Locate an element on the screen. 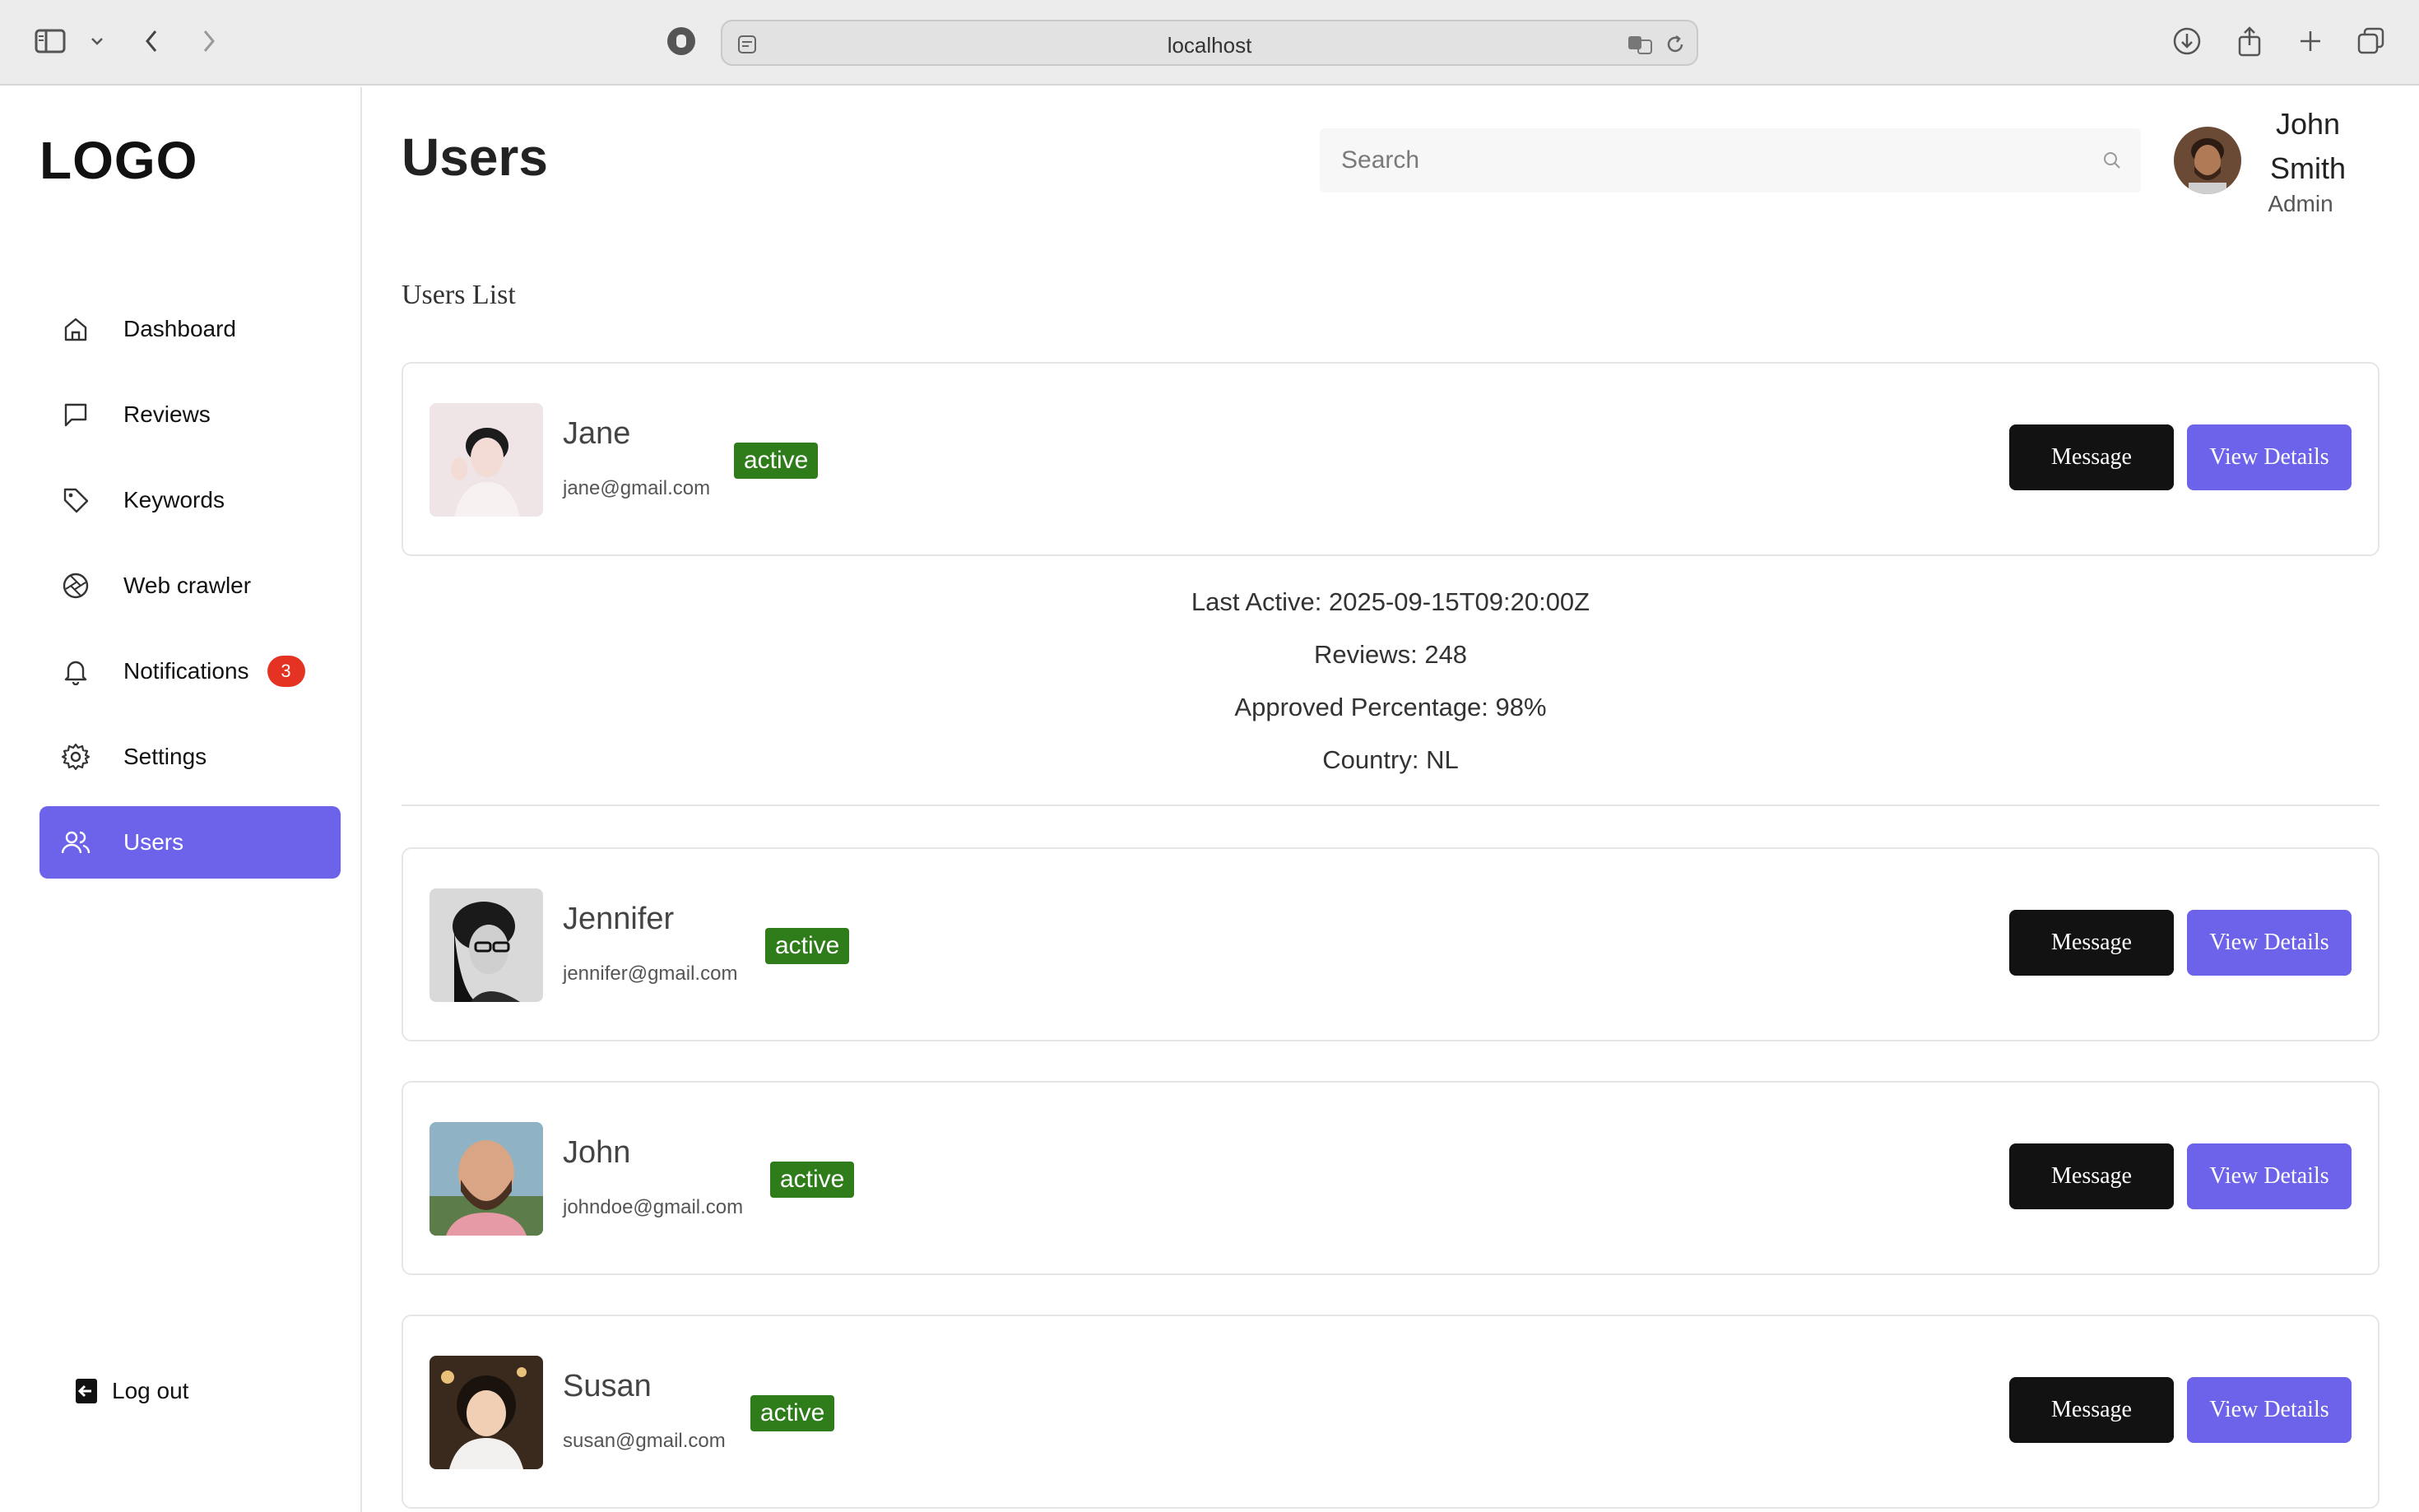 The width and height of the screenshot is (2419, 1512). share-icon is located at coordinates (2249, 41).